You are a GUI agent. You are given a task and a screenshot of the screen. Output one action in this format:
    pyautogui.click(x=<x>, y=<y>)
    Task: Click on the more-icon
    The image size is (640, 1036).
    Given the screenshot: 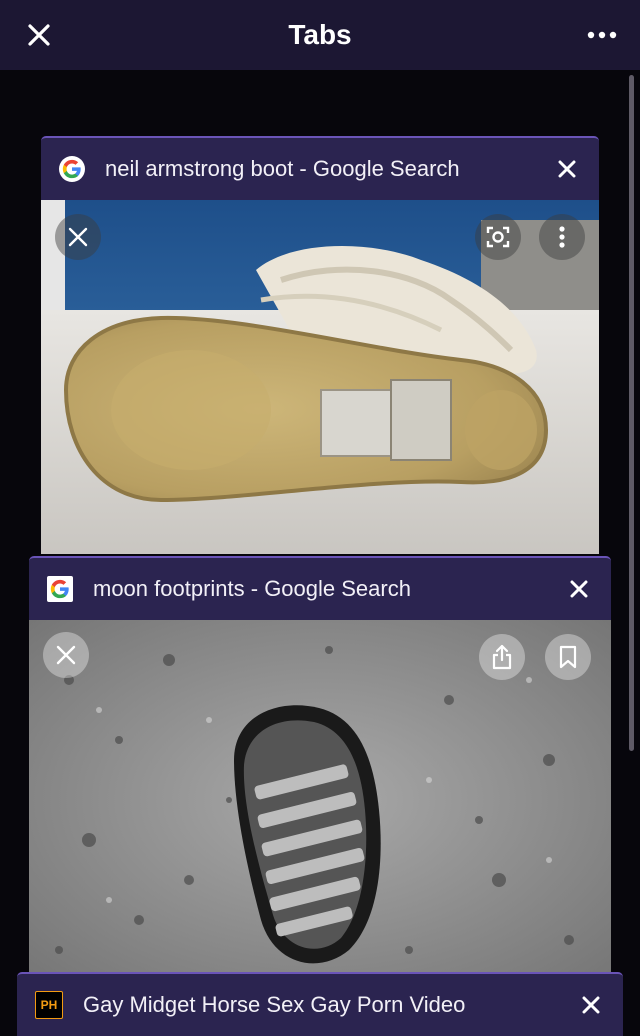 What is the action you would take?
    pyautogui.click(x=602, y=35)
    